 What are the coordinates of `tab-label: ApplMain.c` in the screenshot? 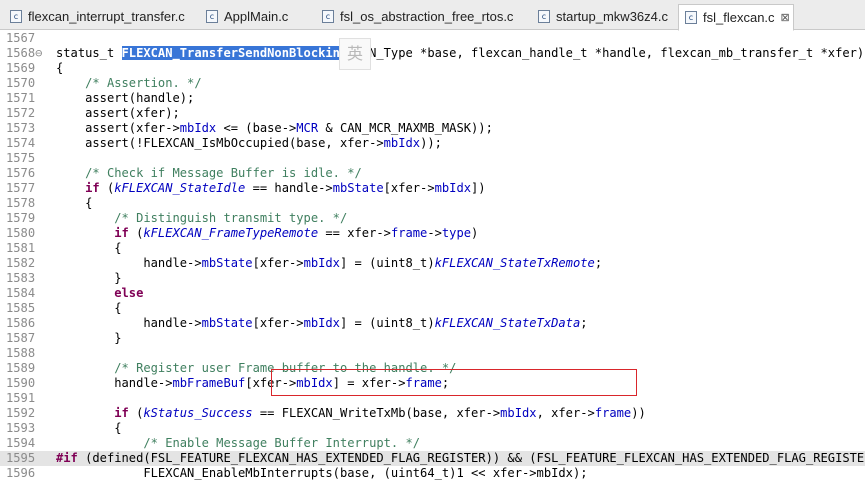 It's located at (256, 16).